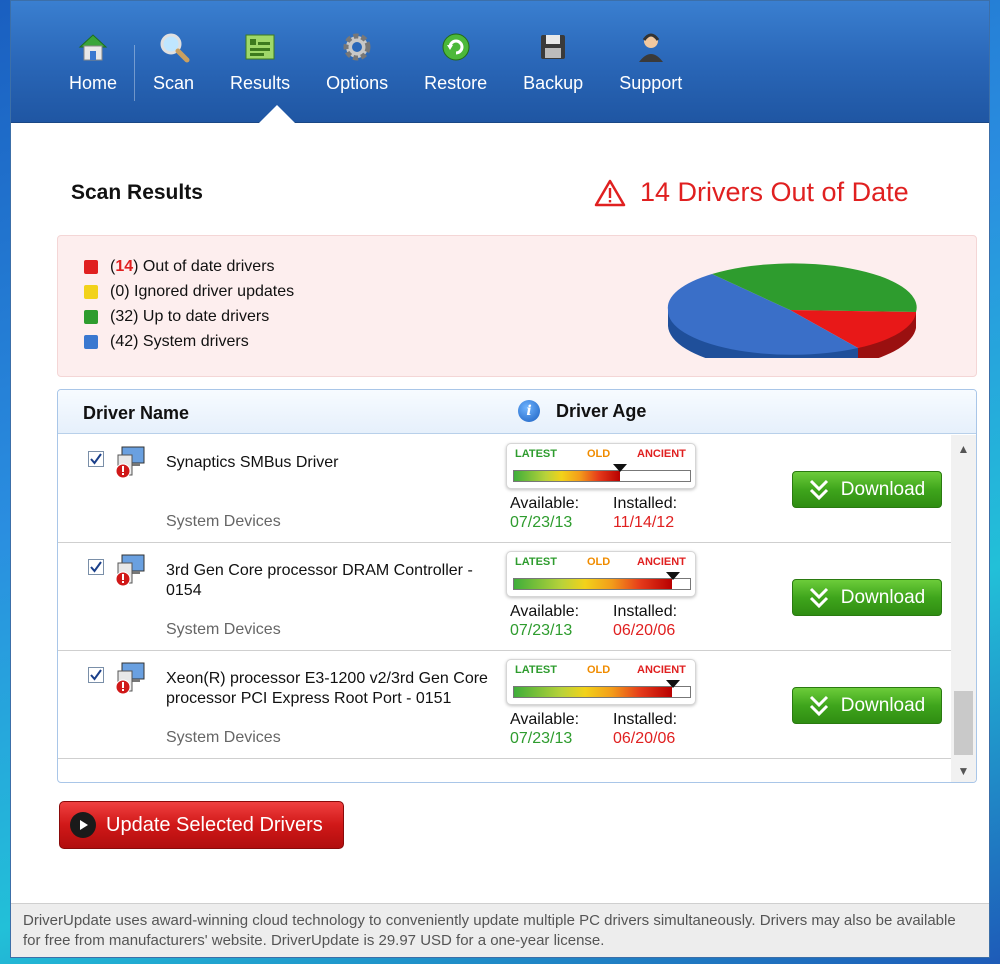 The height and width of the screenshot is (964, 1000). What do you see at coordinates (214, 824) in the screenshot?
I see `update-label: Update Selected Drivers` at bounding box center [214, 824].